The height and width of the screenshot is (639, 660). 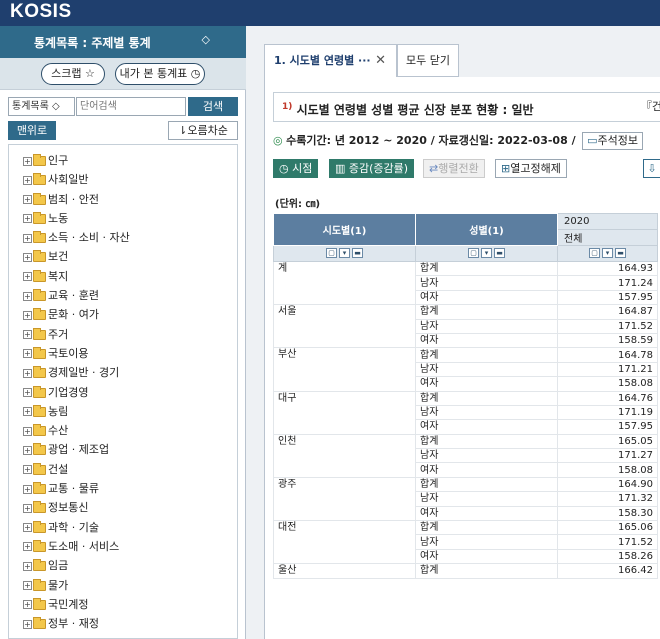 What do you see at coordinates (607, 528) in the screenshot?
I see `value-cell: 165.06` at bounding box center [607, 528].